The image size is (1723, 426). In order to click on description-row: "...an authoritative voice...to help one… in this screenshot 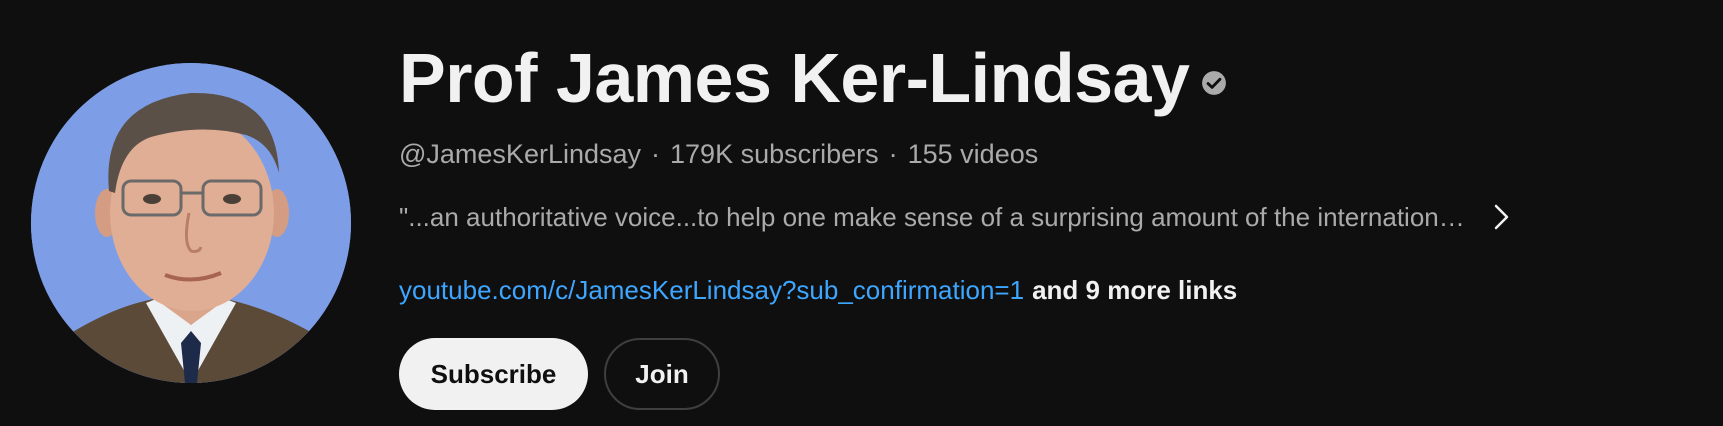, I will do `click(999, 217)`.